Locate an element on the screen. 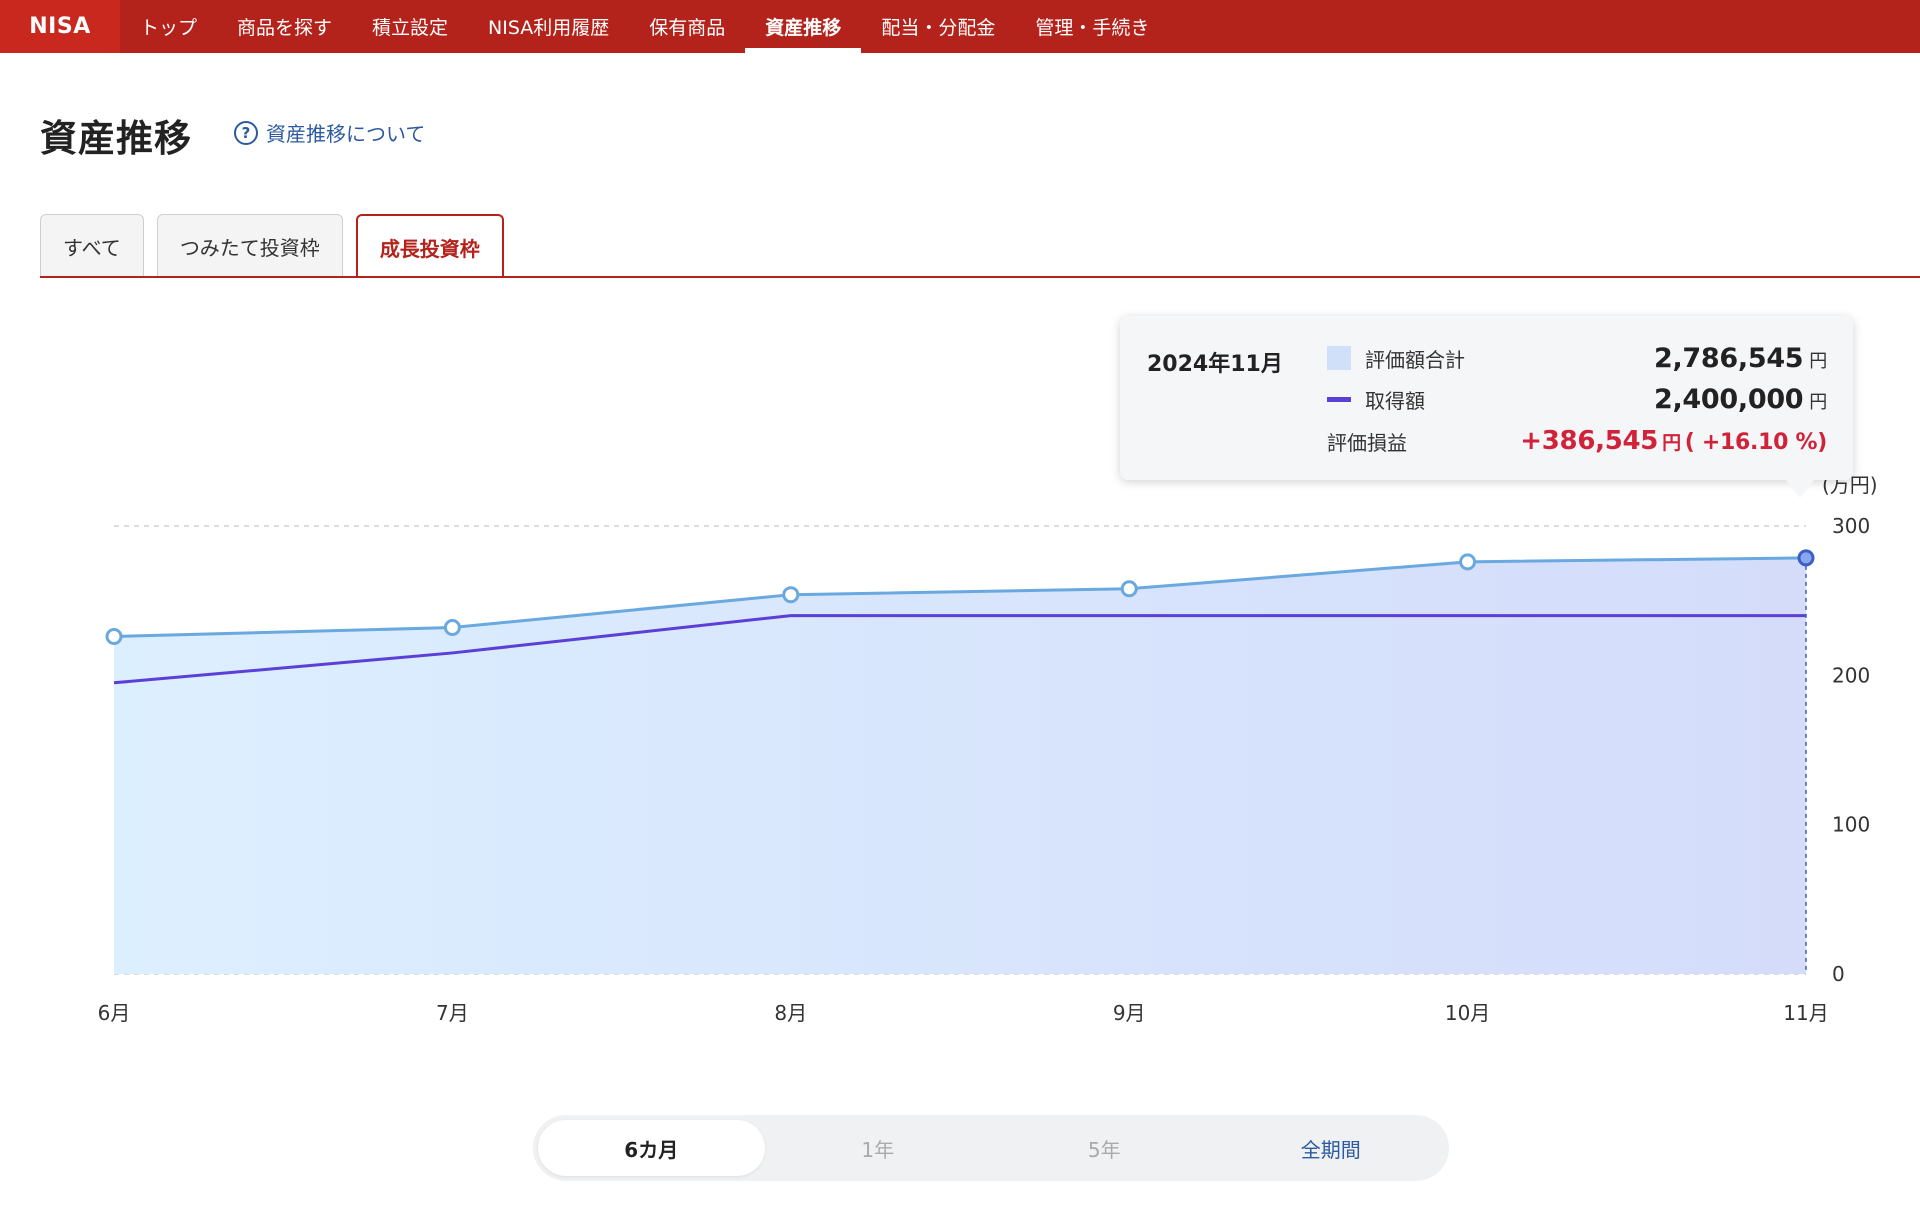 This screenshot has height=1229, width=1920. tooltip-row-gain: 評価損益 +386,545 円( +16.10 %) is located at coordinates (1577, 441).